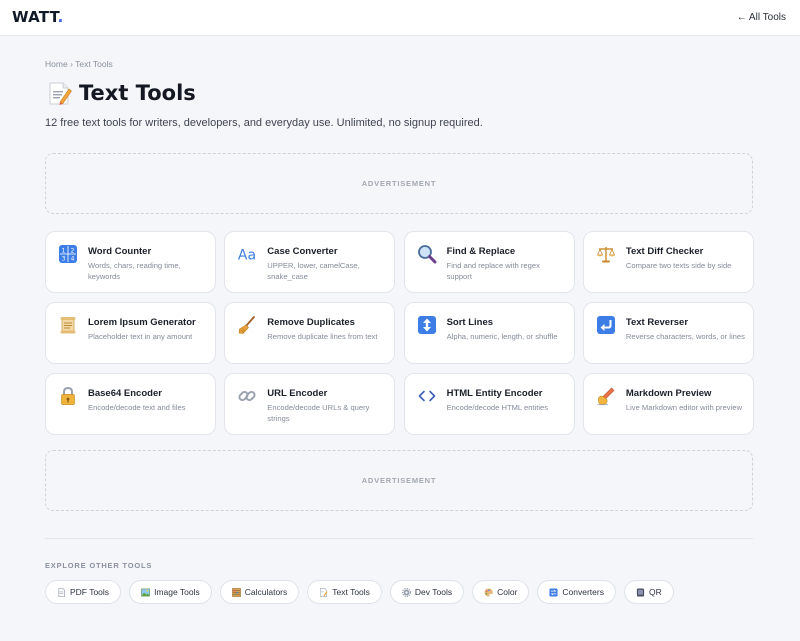 Image resolution: width=800 pixels, height=641 pixels. What do you see at coordinates (120, 251) in the screenshot?
I see `tool-title: Word Counter` at bounding box center [120, 251].